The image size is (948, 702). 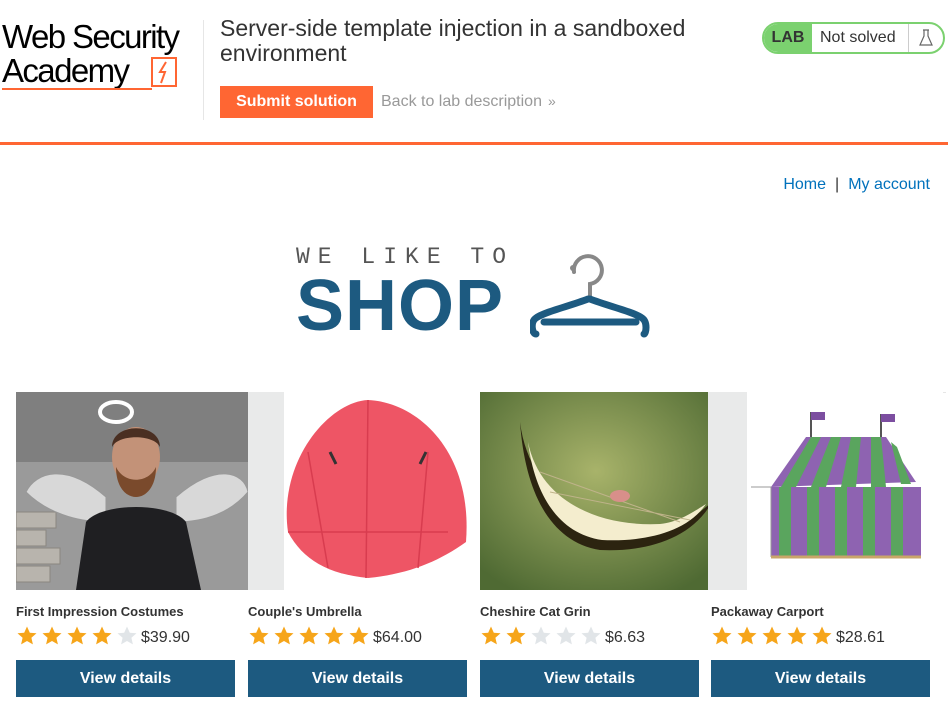 I want to click on header-divider, so click(x=203, y=70).